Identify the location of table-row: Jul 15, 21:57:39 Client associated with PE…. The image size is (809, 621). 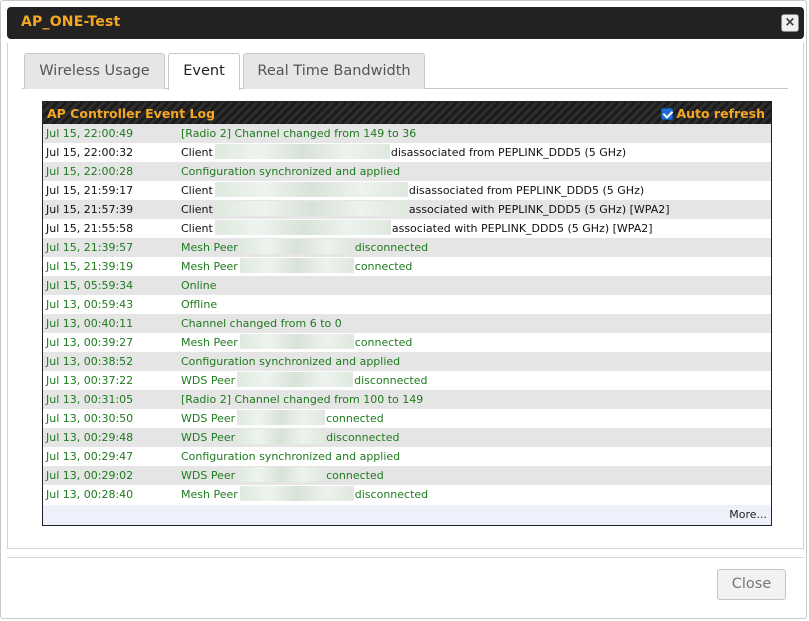
(407, 209).